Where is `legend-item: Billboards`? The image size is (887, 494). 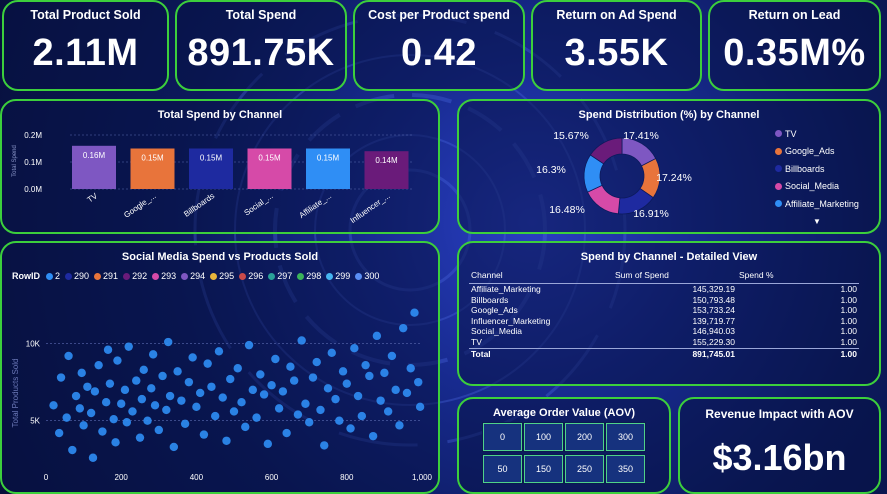
legend-item: Billboards is located at coordinates (817, 169).